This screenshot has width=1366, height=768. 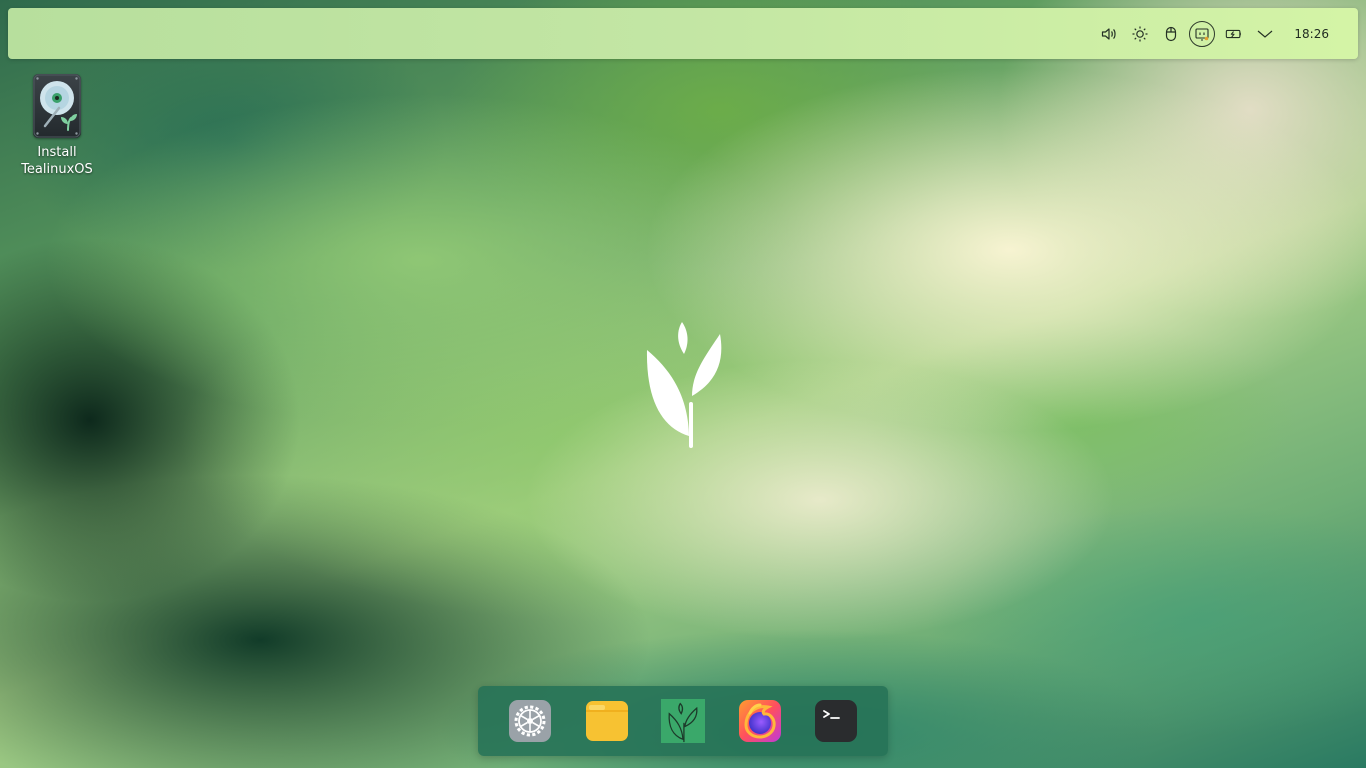 I want to click on terminal-icon, so click(x=836, y=721).